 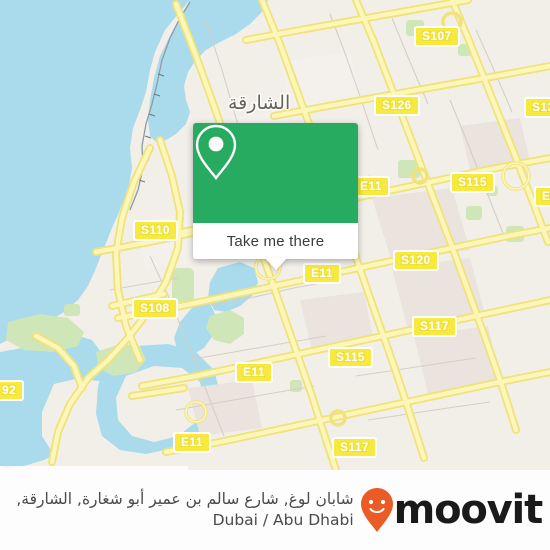 I want to click on card-header, so click(x=275, y=173).